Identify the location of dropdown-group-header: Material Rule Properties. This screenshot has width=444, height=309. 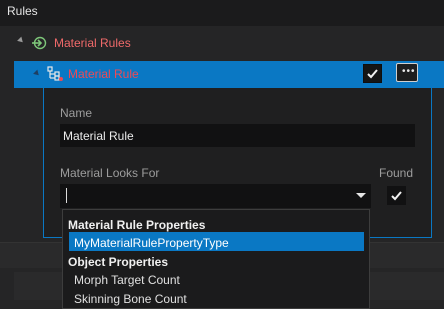
(137, 225).